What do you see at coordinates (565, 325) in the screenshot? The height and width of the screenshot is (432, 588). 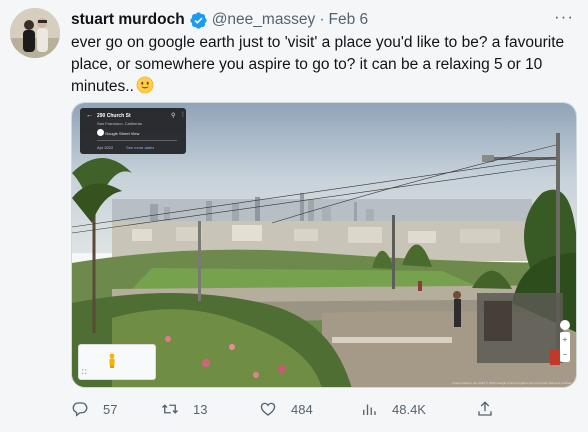 I see `compass-icon` at bounding box center [565, 325].